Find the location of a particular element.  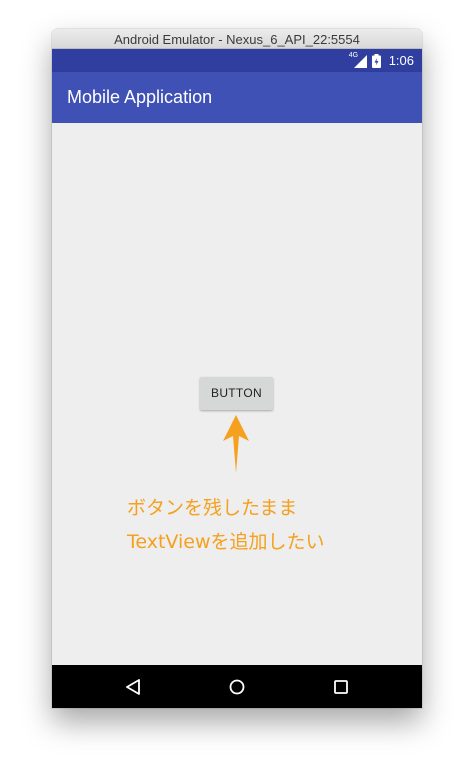

window-titlebar: Android Emulator - Nexus_6_API_22:5554 is located at coordinates (237, 39).